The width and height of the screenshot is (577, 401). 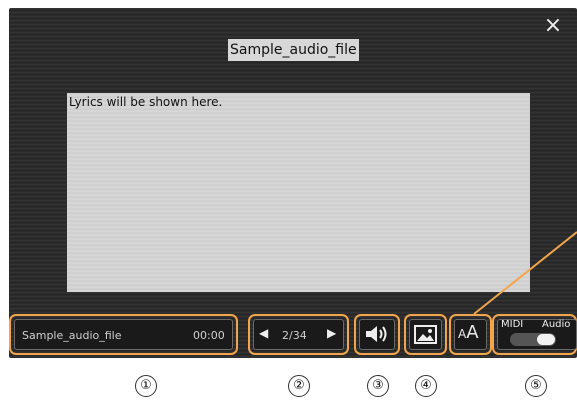 I want to click on callout-4: ④, so click(x=426, y=386).